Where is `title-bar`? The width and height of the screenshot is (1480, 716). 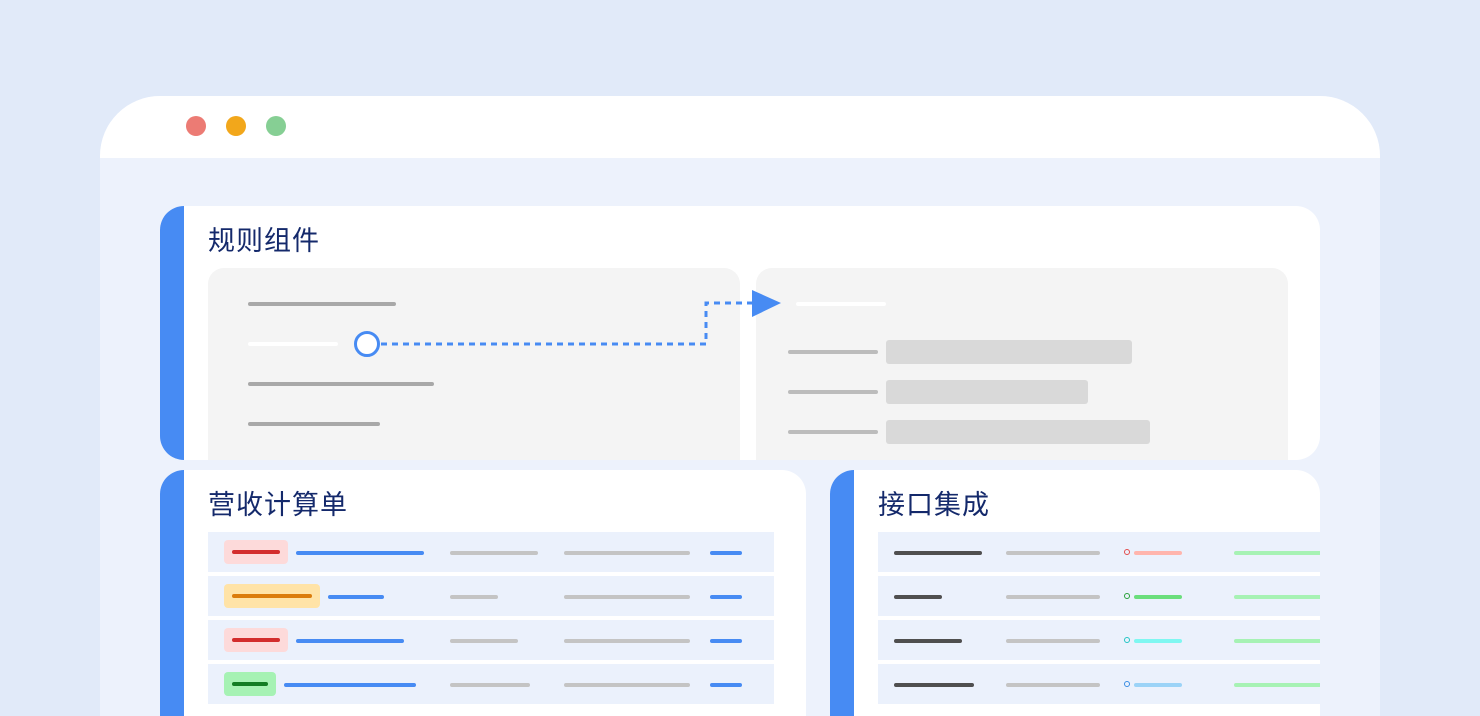
title-bar is located at coordinates (740, 127).